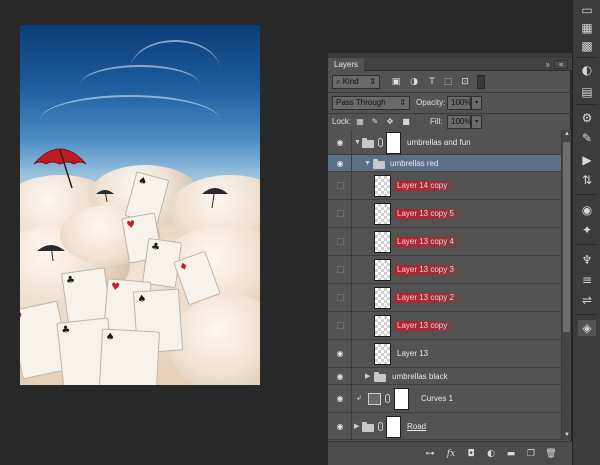 The image size is (600, 465). What do you see at coordinates (465, 82) in the screenshot?
I see `smart-object-filter-icon: ⊡` at bounding box center [465, 82].